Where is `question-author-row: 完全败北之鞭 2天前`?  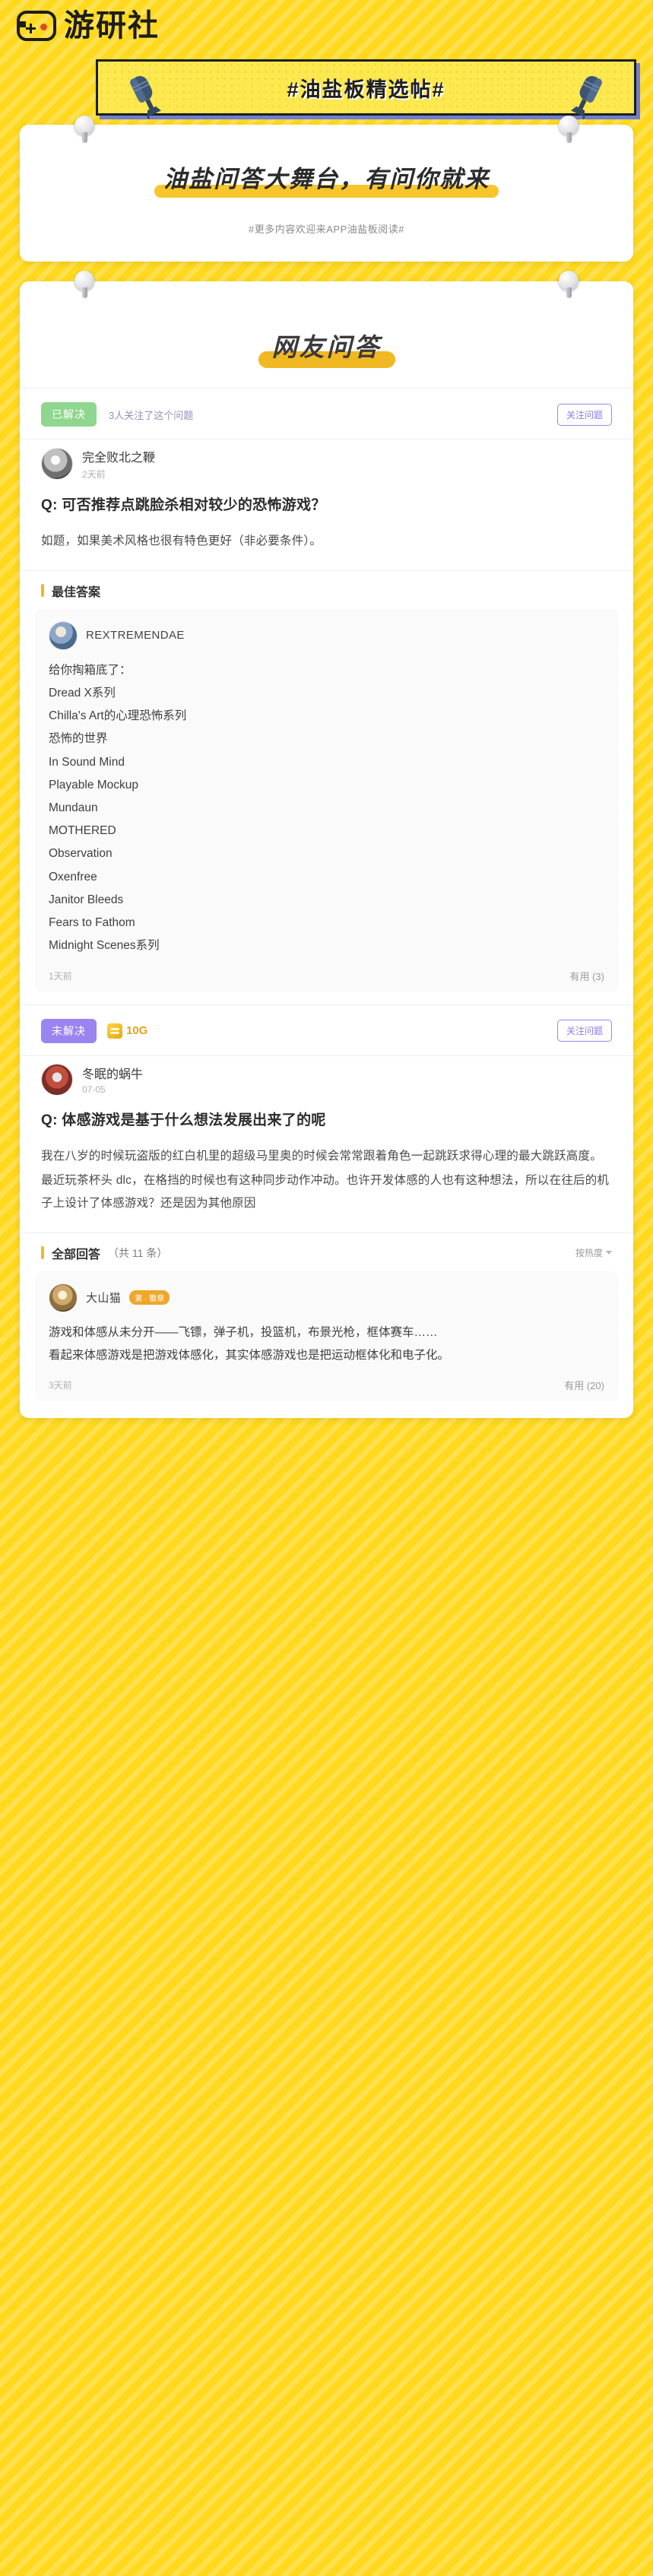
question-author-row: 完全败北之鞭 2天前 is located at coordinates (326, 465).